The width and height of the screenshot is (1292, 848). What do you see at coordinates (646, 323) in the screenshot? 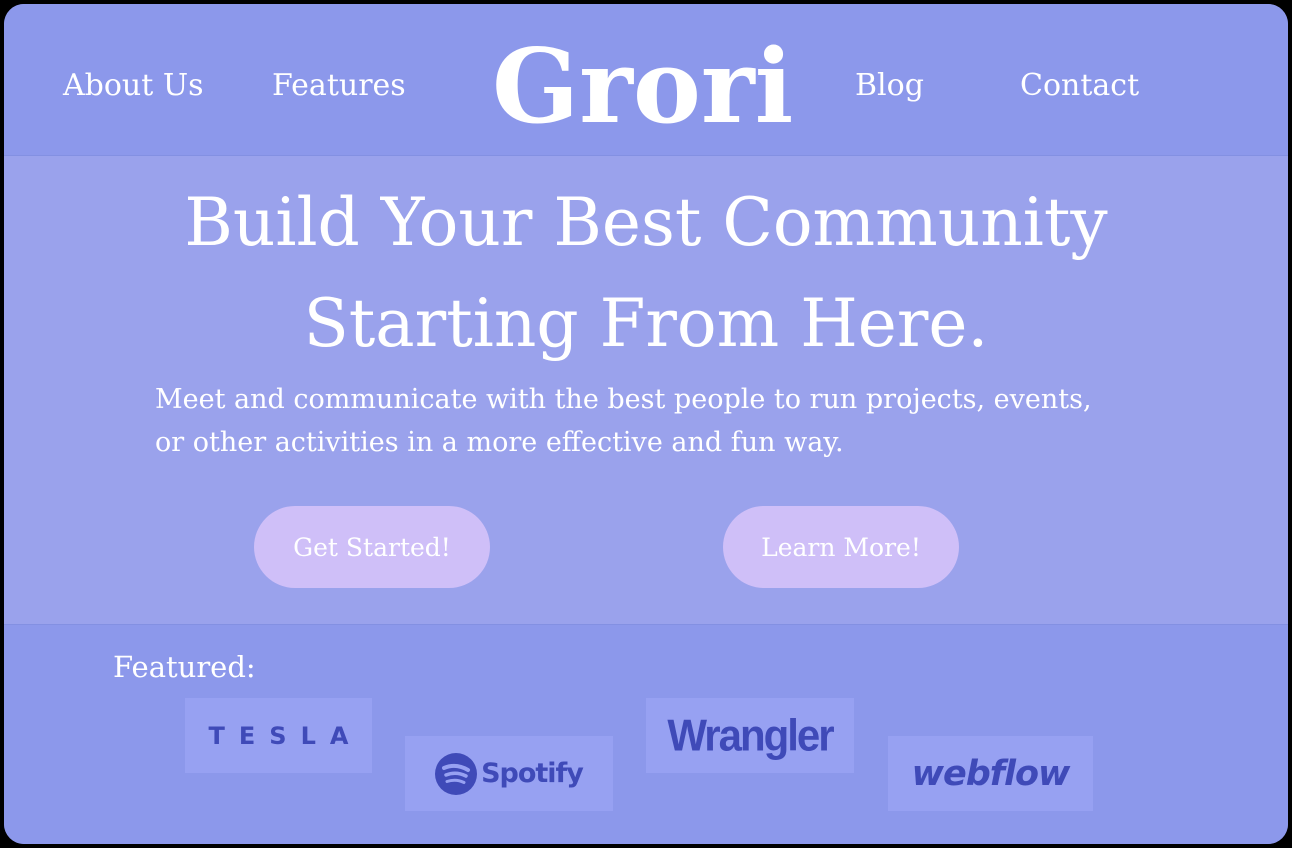
I see `hero-title-line-2: Starting From Here.` at bounding box center [646, 323].